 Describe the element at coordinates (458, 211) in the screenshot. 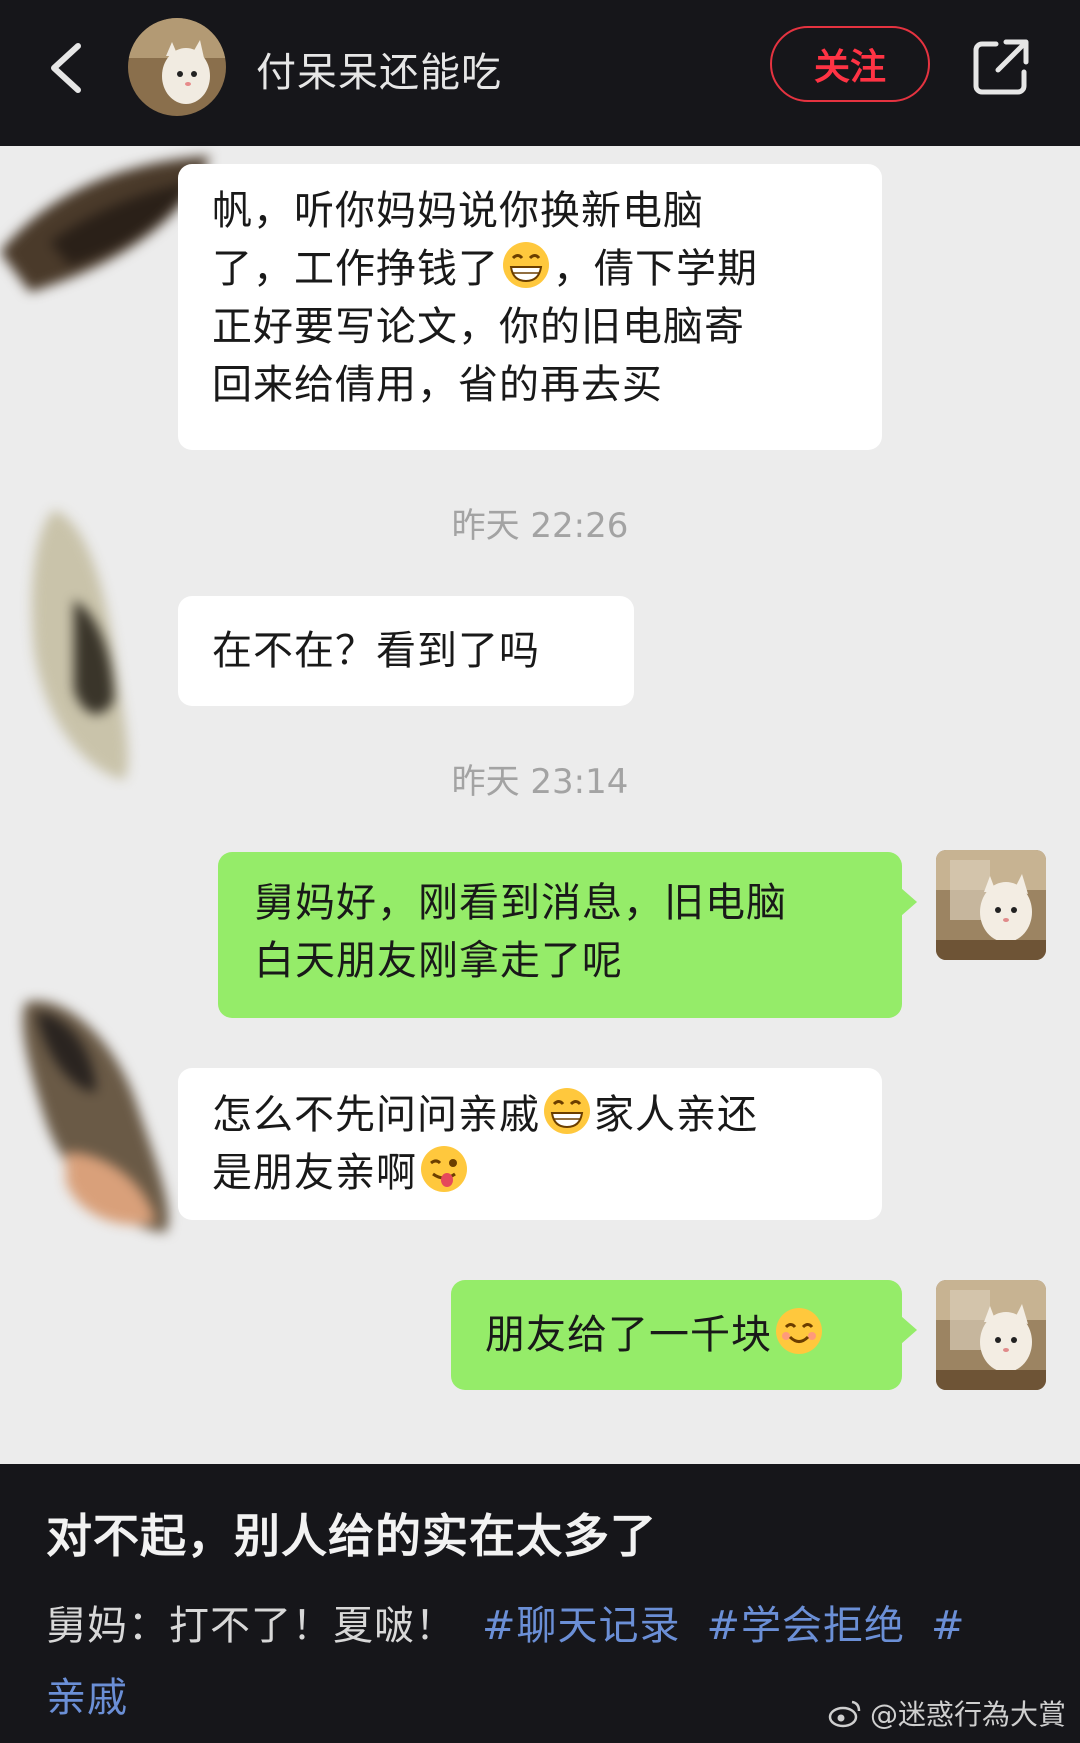

I see `message-line: 帆，听你妈妈说你换新电脑` at that location.